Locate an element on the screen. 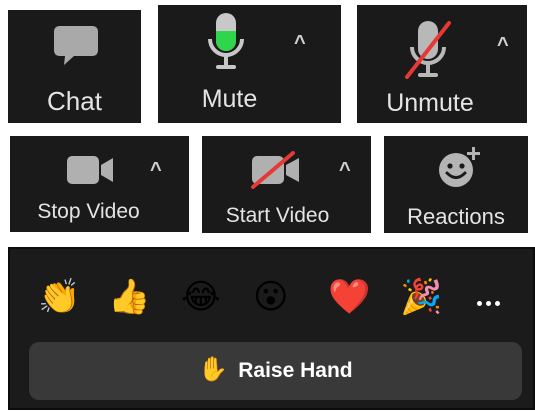  tears-of-joy-emoji: 😂 is located at coordinates (201, 297).